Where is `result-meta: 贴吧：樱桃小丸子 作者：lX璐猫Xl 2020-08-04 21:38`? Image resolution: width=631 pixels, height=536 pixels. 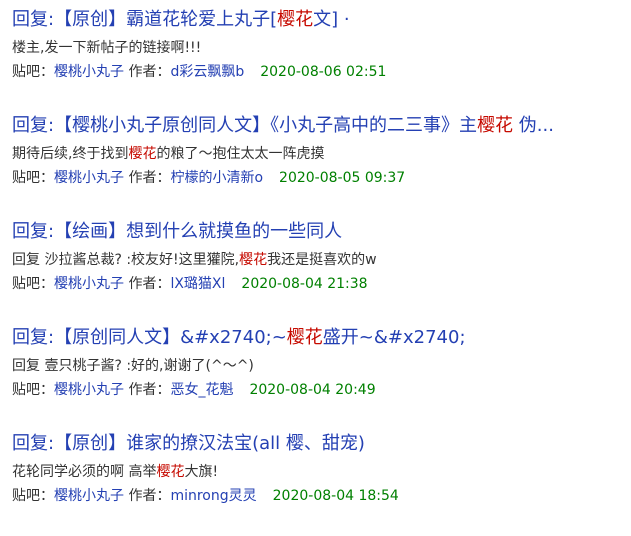 result-meta: 贴吧：樱桃小丸子 作者：lX璐猫Xl 2020-08-04 21:38 is located at coordinates (321, 284).